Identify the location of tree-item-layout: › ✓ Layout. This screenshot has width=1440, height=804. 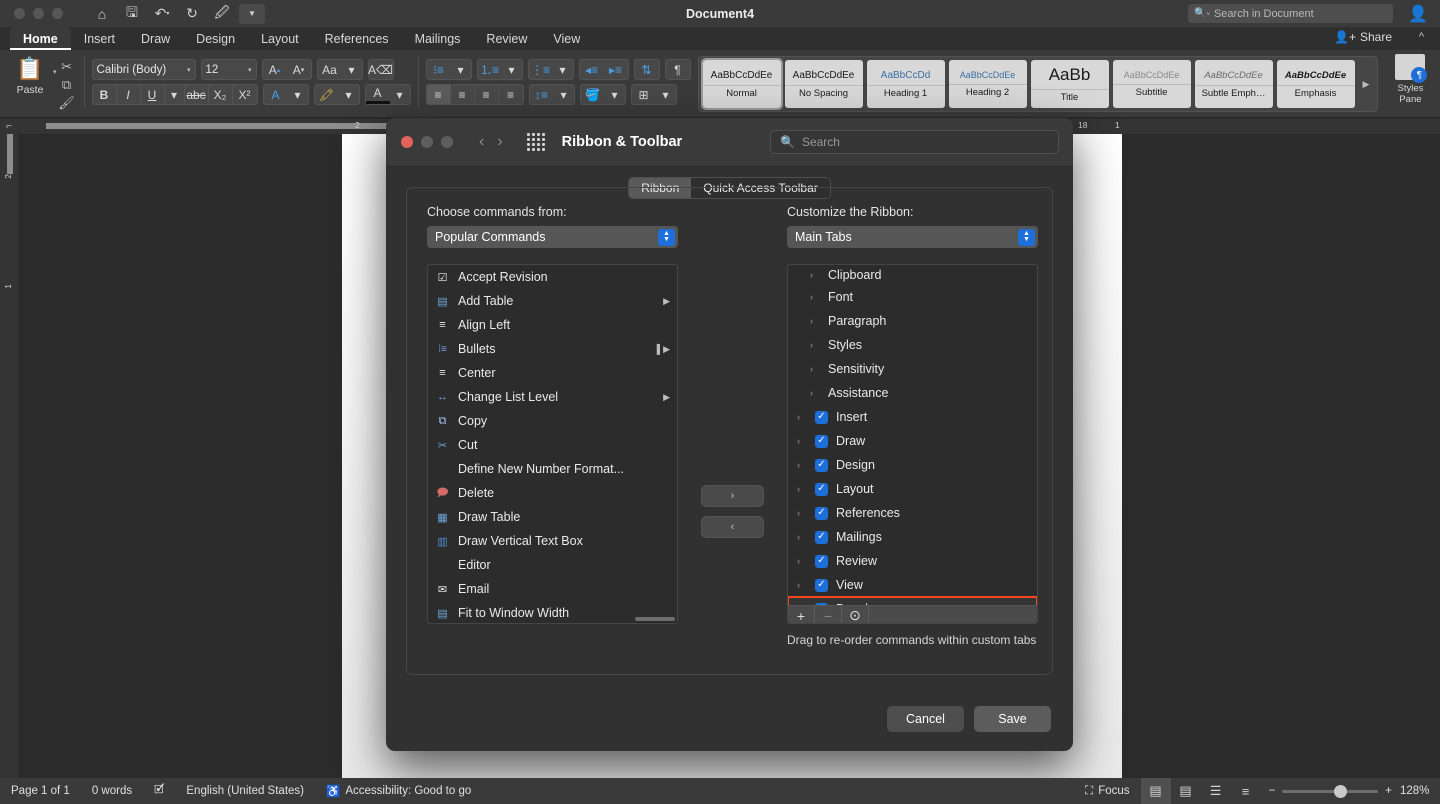
(912, 489).